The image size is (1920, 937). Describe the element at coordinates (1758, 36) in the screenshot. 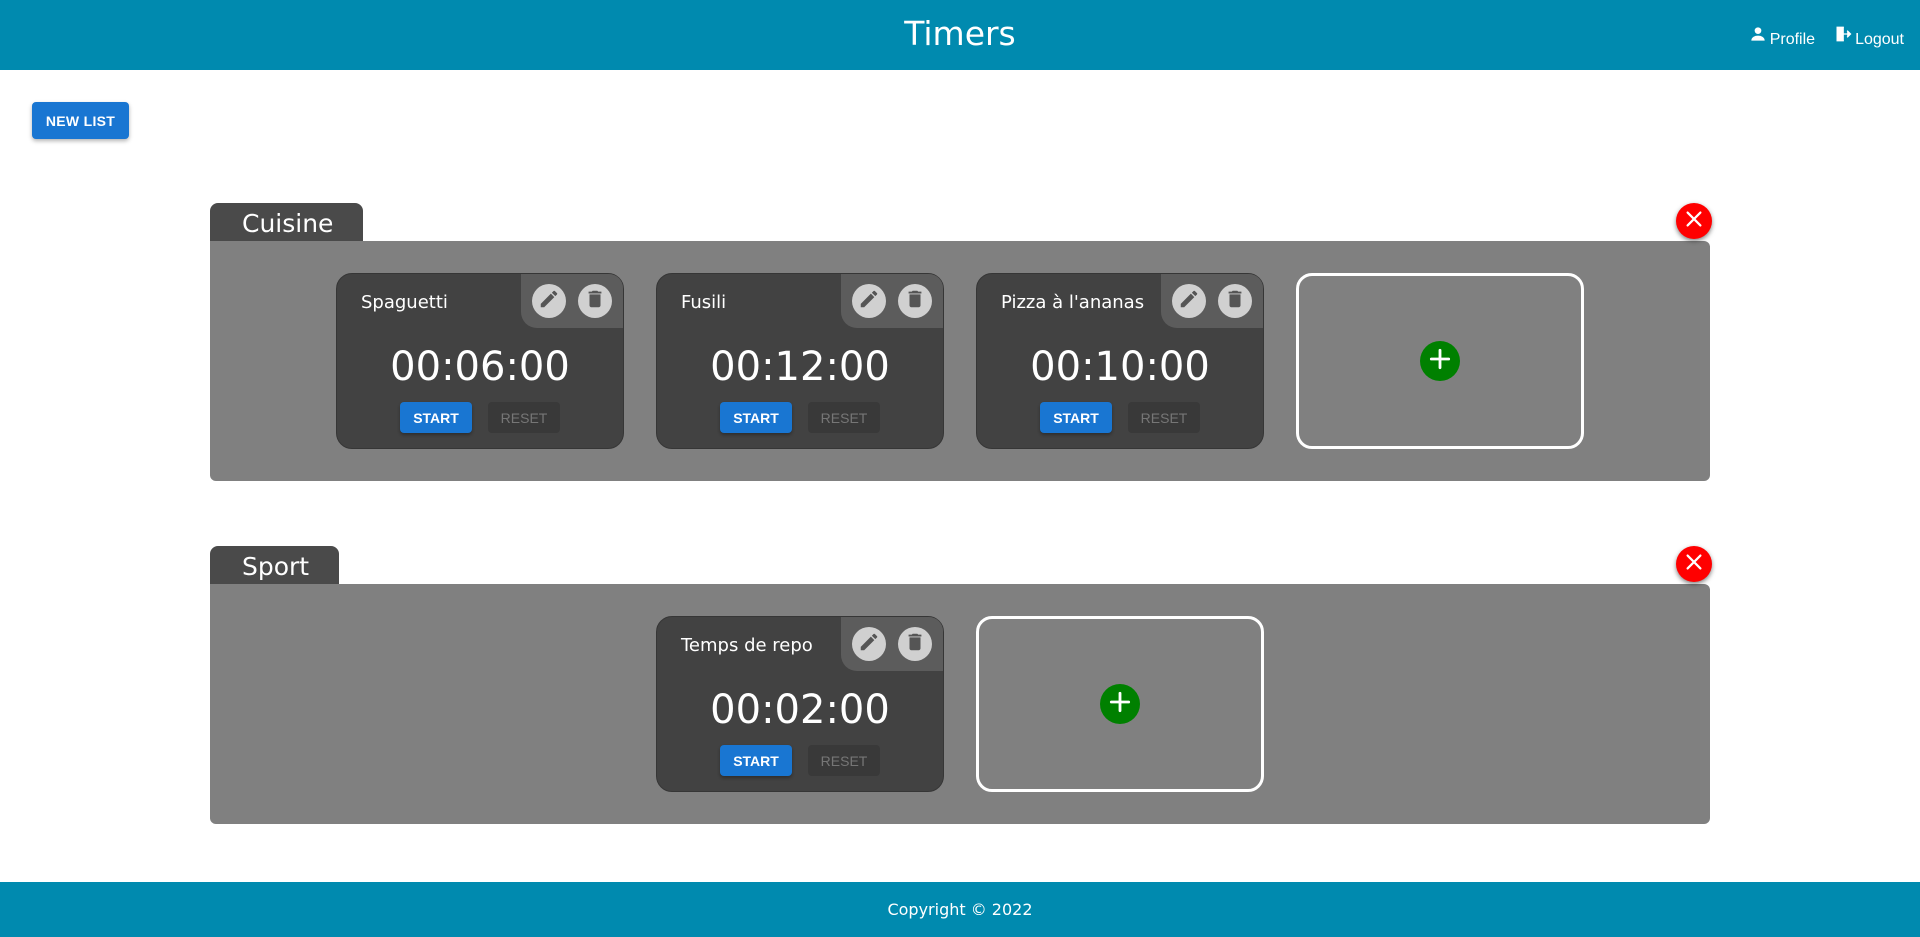

I see `person-icon` at that location.